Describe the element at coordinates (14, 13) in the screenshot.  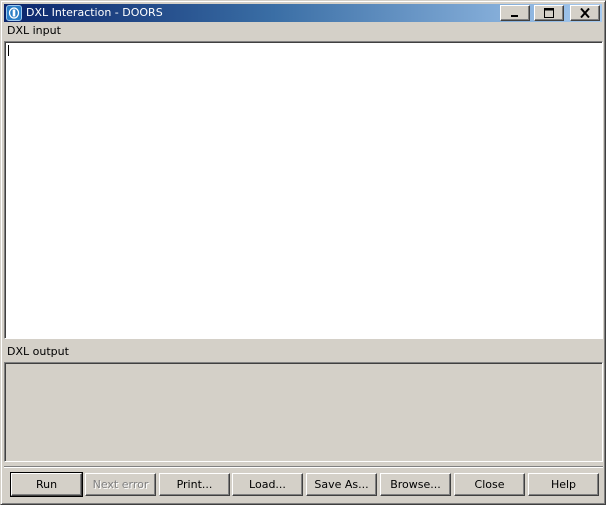
I see `doors-app-icon` at that location.